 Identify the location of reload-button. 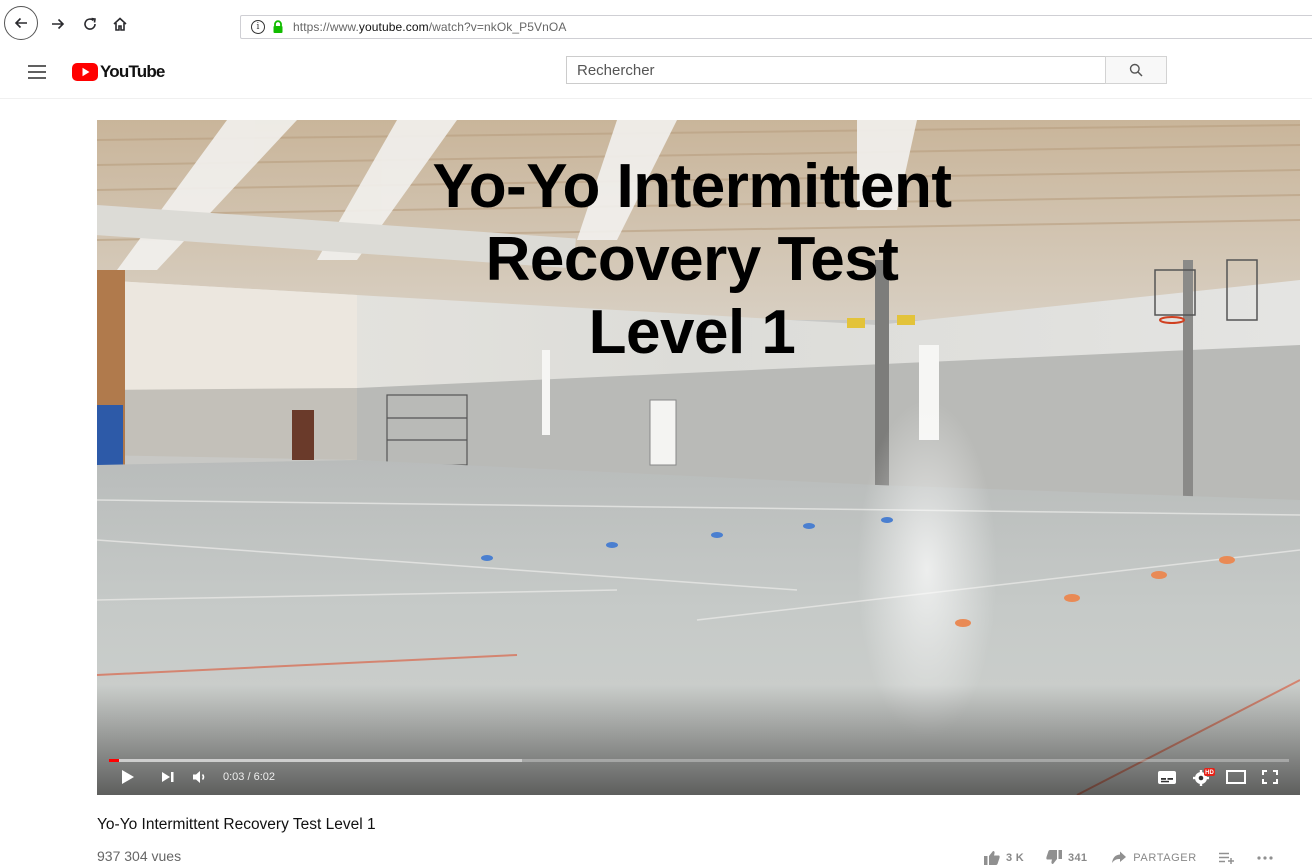
(90, 24).